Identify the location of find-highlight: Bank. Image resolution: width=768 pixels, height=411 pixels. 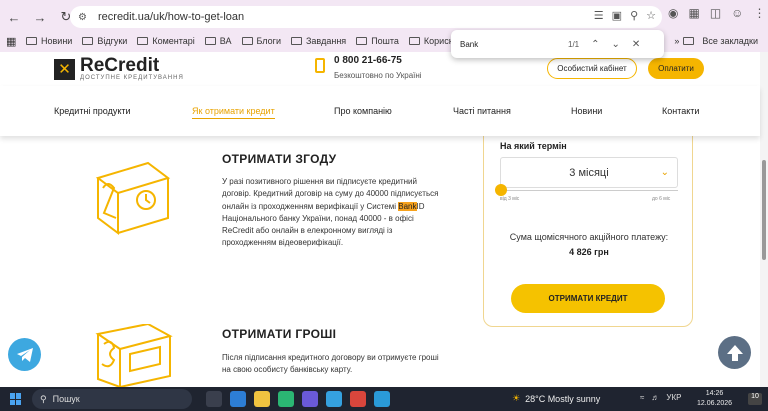
(407, 206).